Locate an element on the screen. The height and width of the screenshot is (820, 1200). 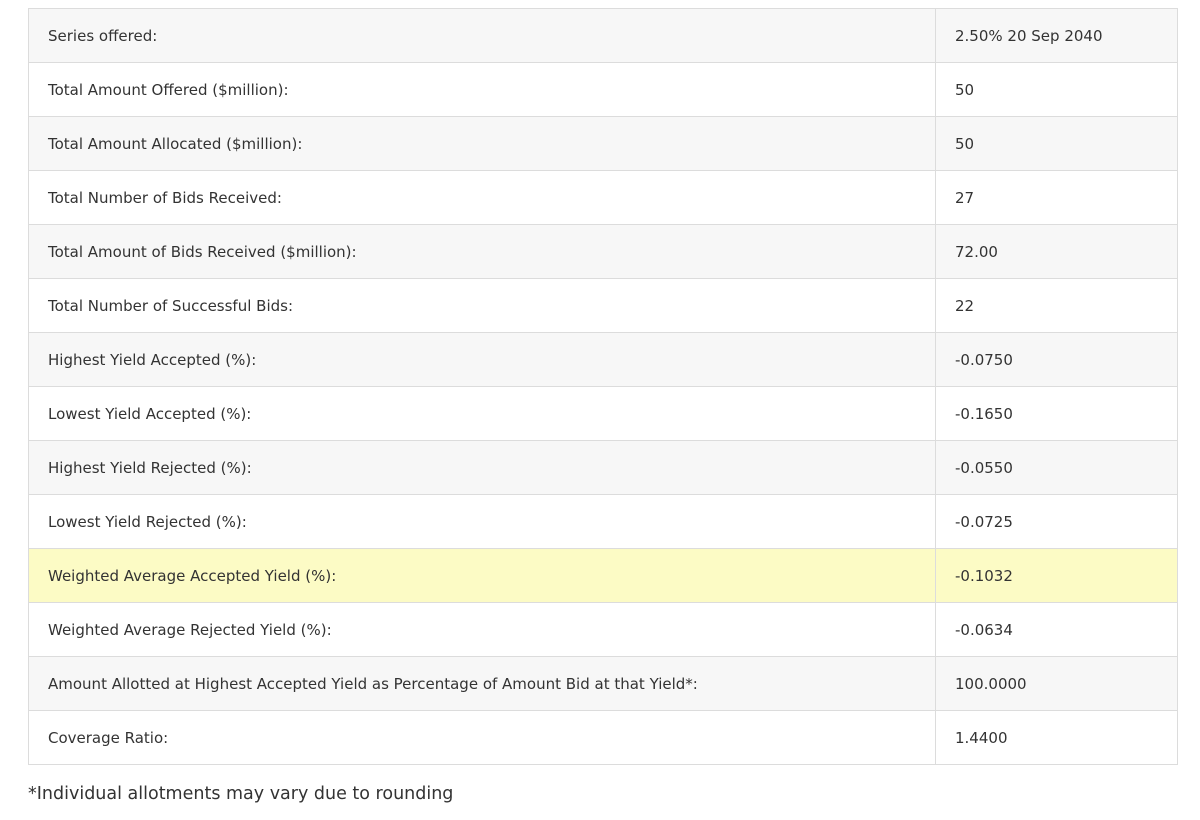
row-value: -0.0725 is located at coordinates (1056, 521).